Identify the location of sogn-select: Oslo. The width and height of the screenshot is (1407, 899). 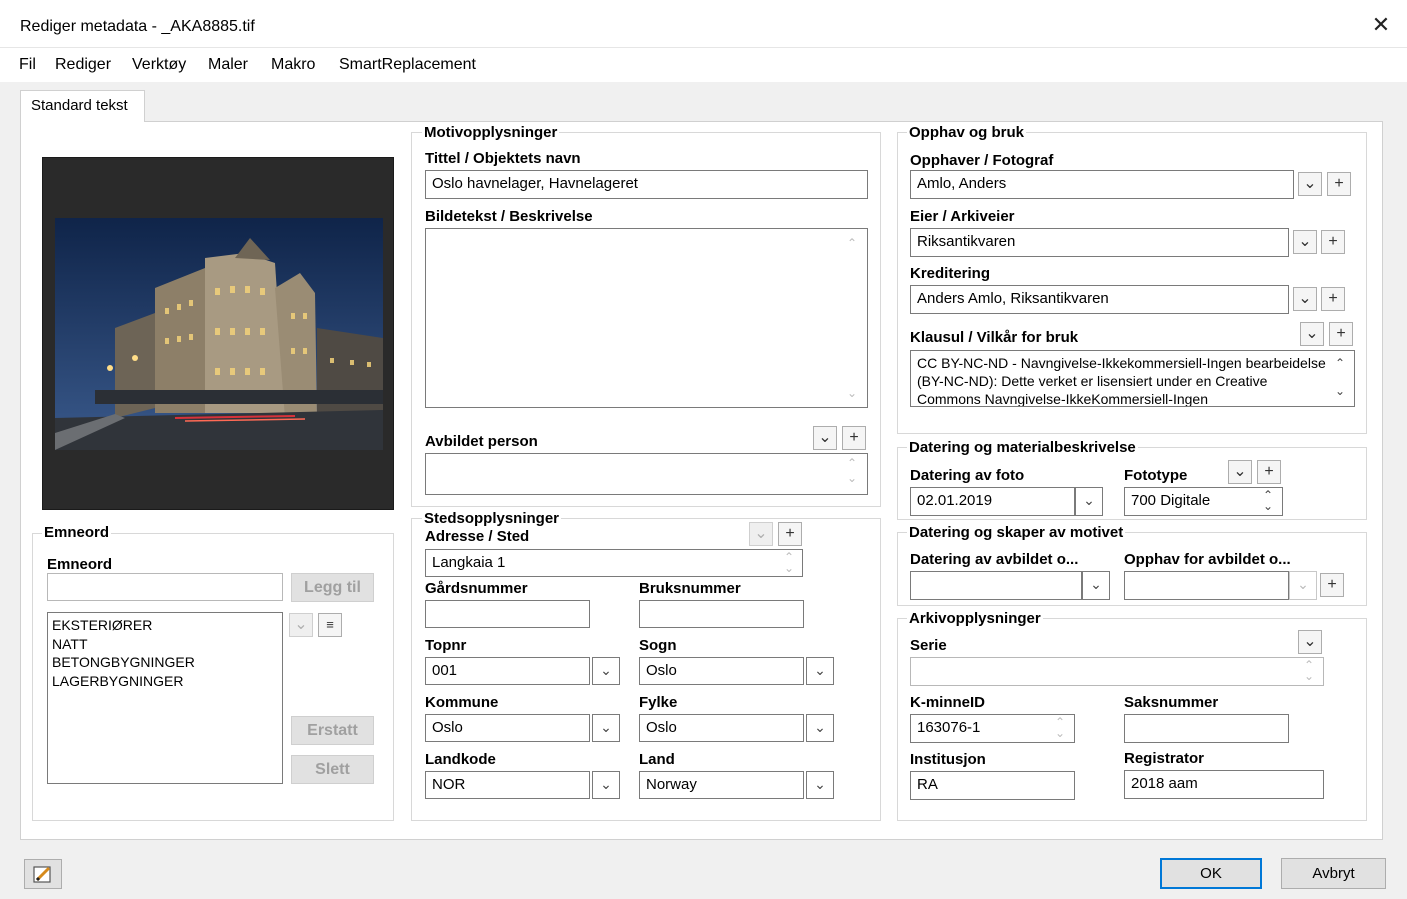
(721, 671).